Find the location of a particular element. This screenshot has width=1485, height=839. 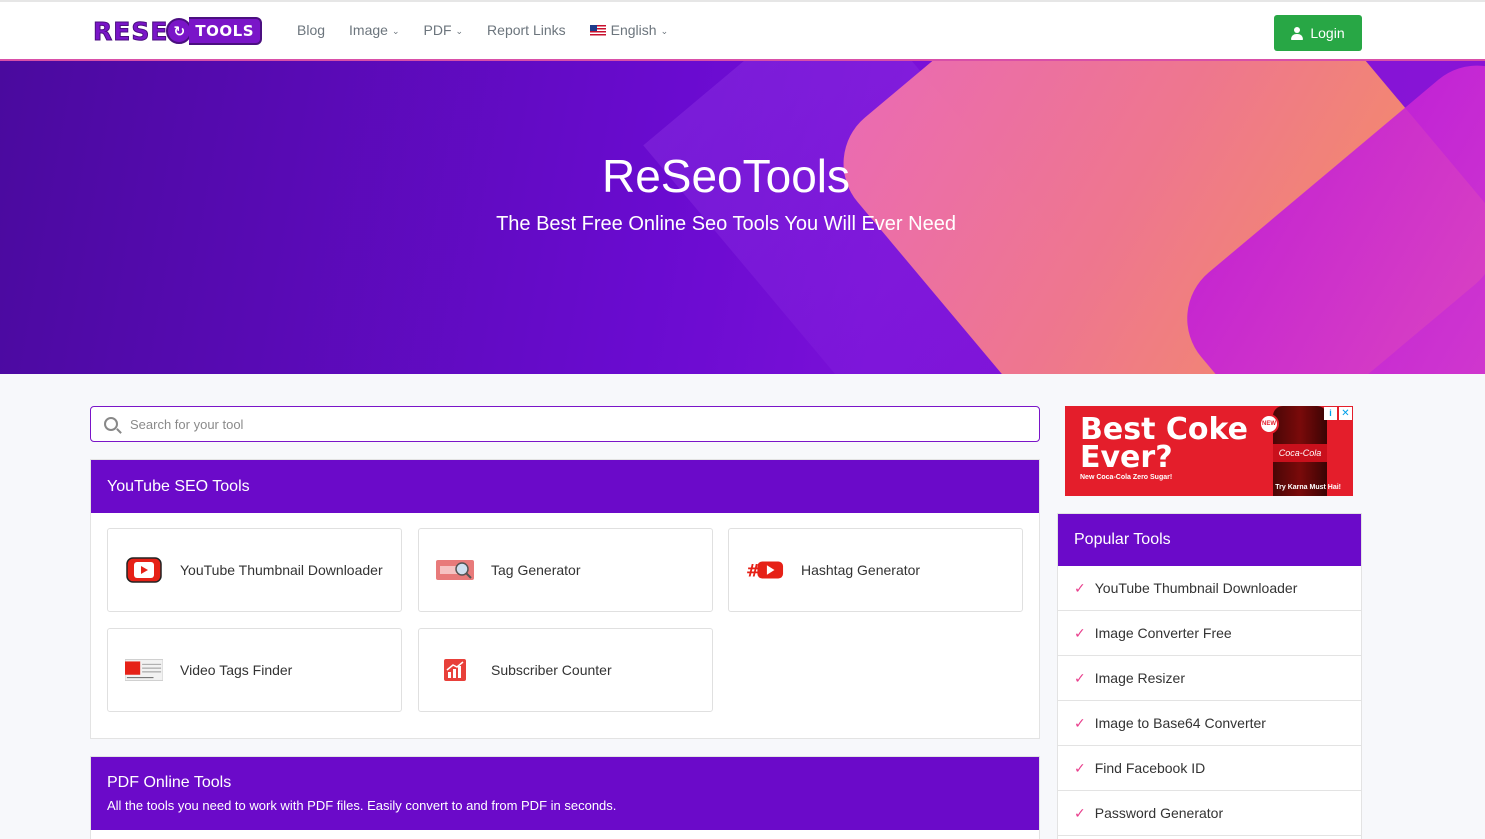

nav-item-pdf: PDF ⌄ is located at coordinates (444, 30).